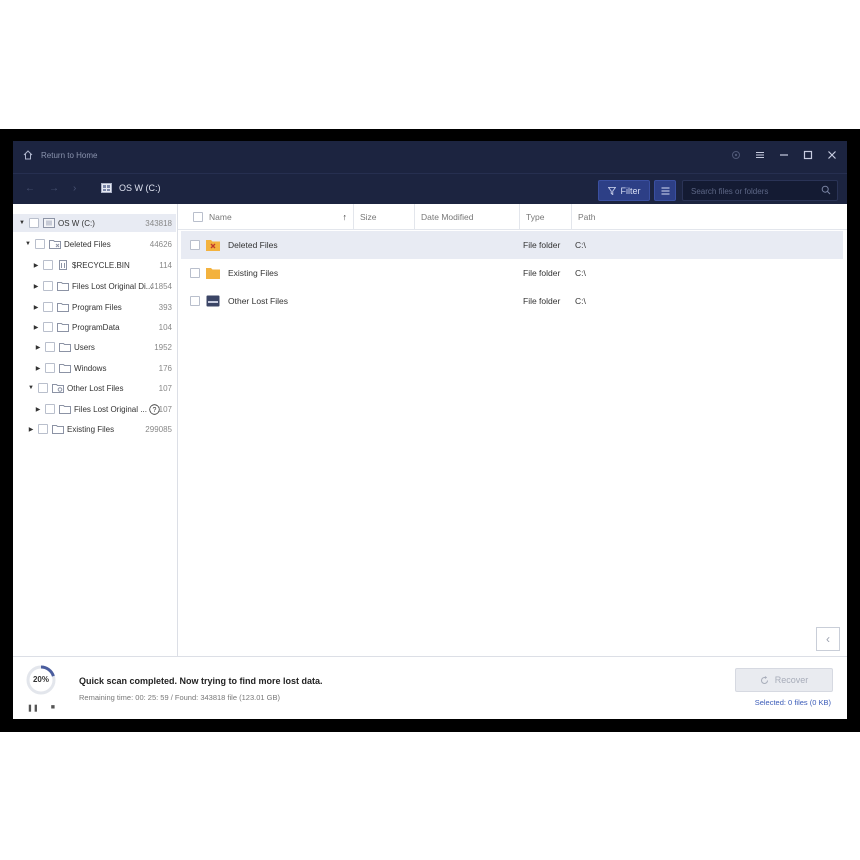  Describe the element at coordinates (512, 273) in the screenshot. I see `table-row: Existing Files File folder C:\` at that location.